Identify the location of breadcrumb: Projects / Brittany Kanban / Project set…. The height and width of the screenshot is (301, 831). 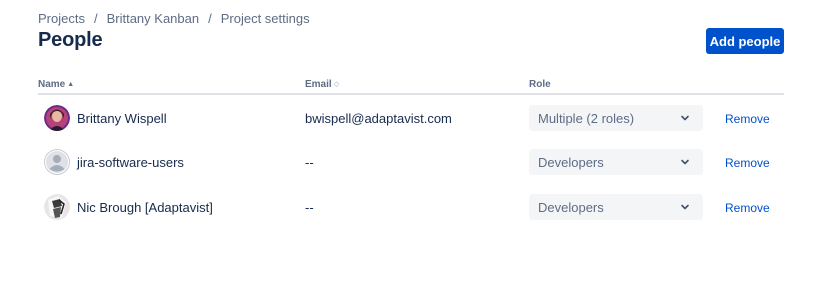
(174, 18).